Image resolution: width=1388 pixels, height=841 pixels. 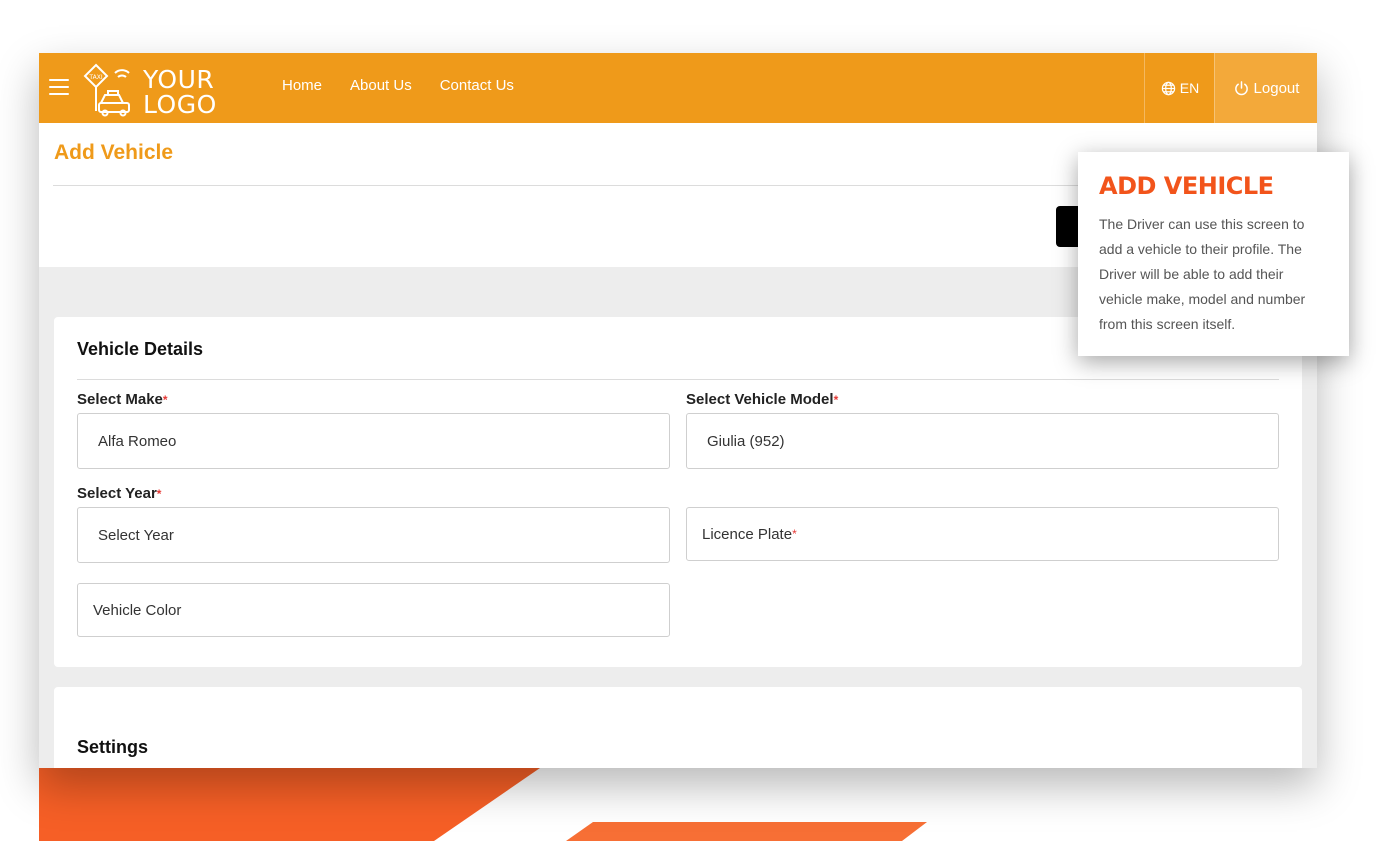 I want to click on svg-text: TAXI, so click(x=95, y=77).